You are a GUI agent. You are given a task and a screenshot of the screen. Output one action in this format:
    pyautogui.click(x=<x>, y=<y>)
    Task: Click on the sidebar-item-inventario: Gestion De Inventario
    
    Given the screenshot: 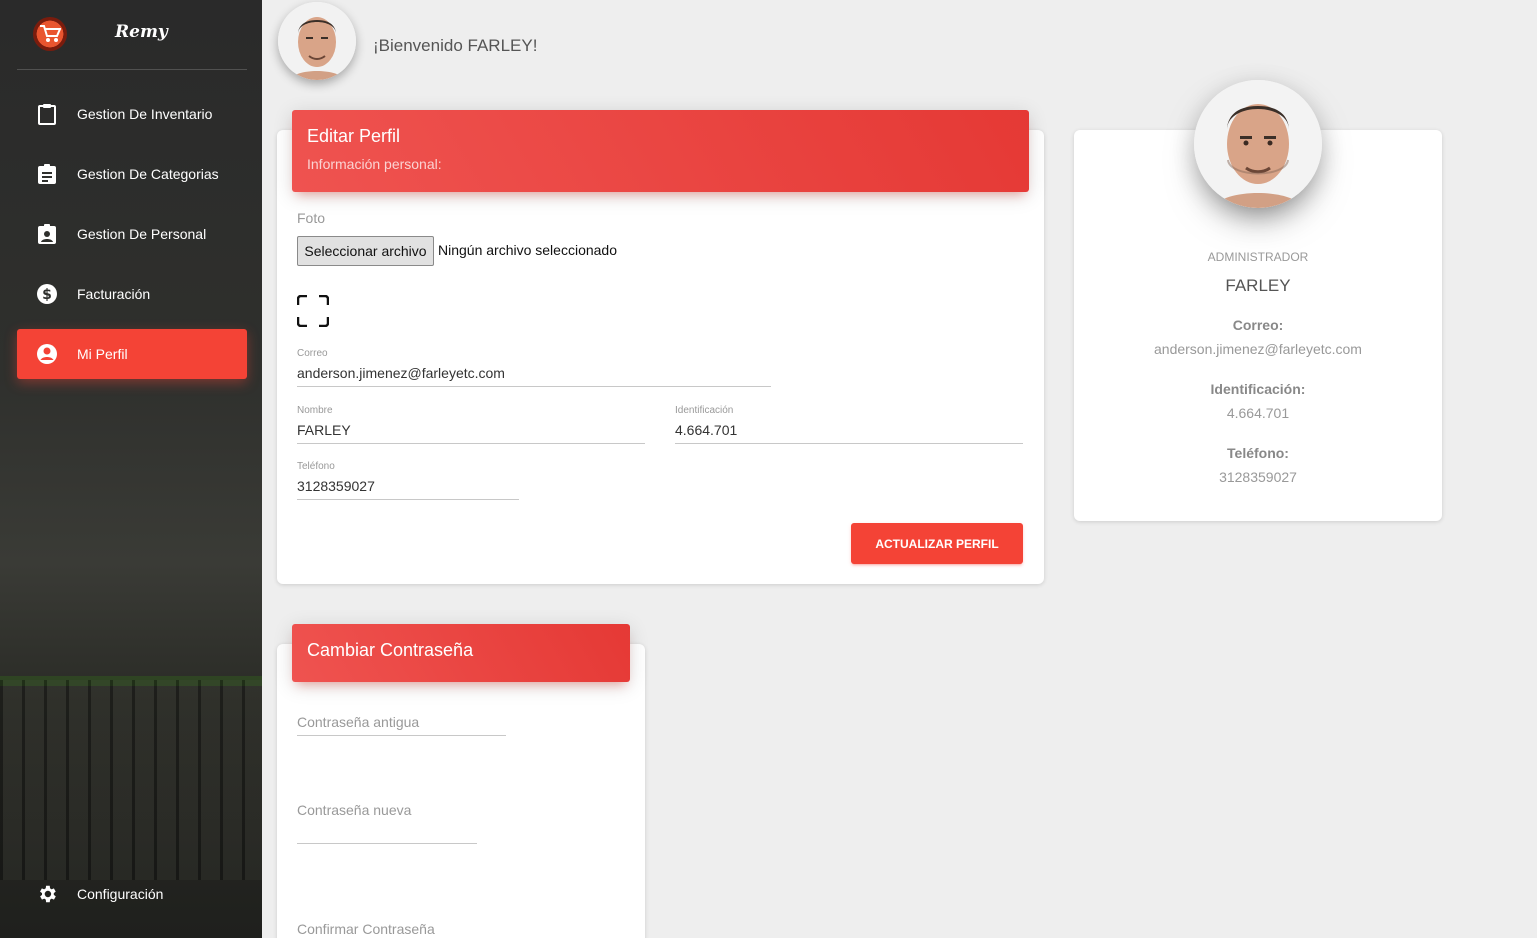 What is the action you would take?
    pyautogui.click(x=132, y=114)
    